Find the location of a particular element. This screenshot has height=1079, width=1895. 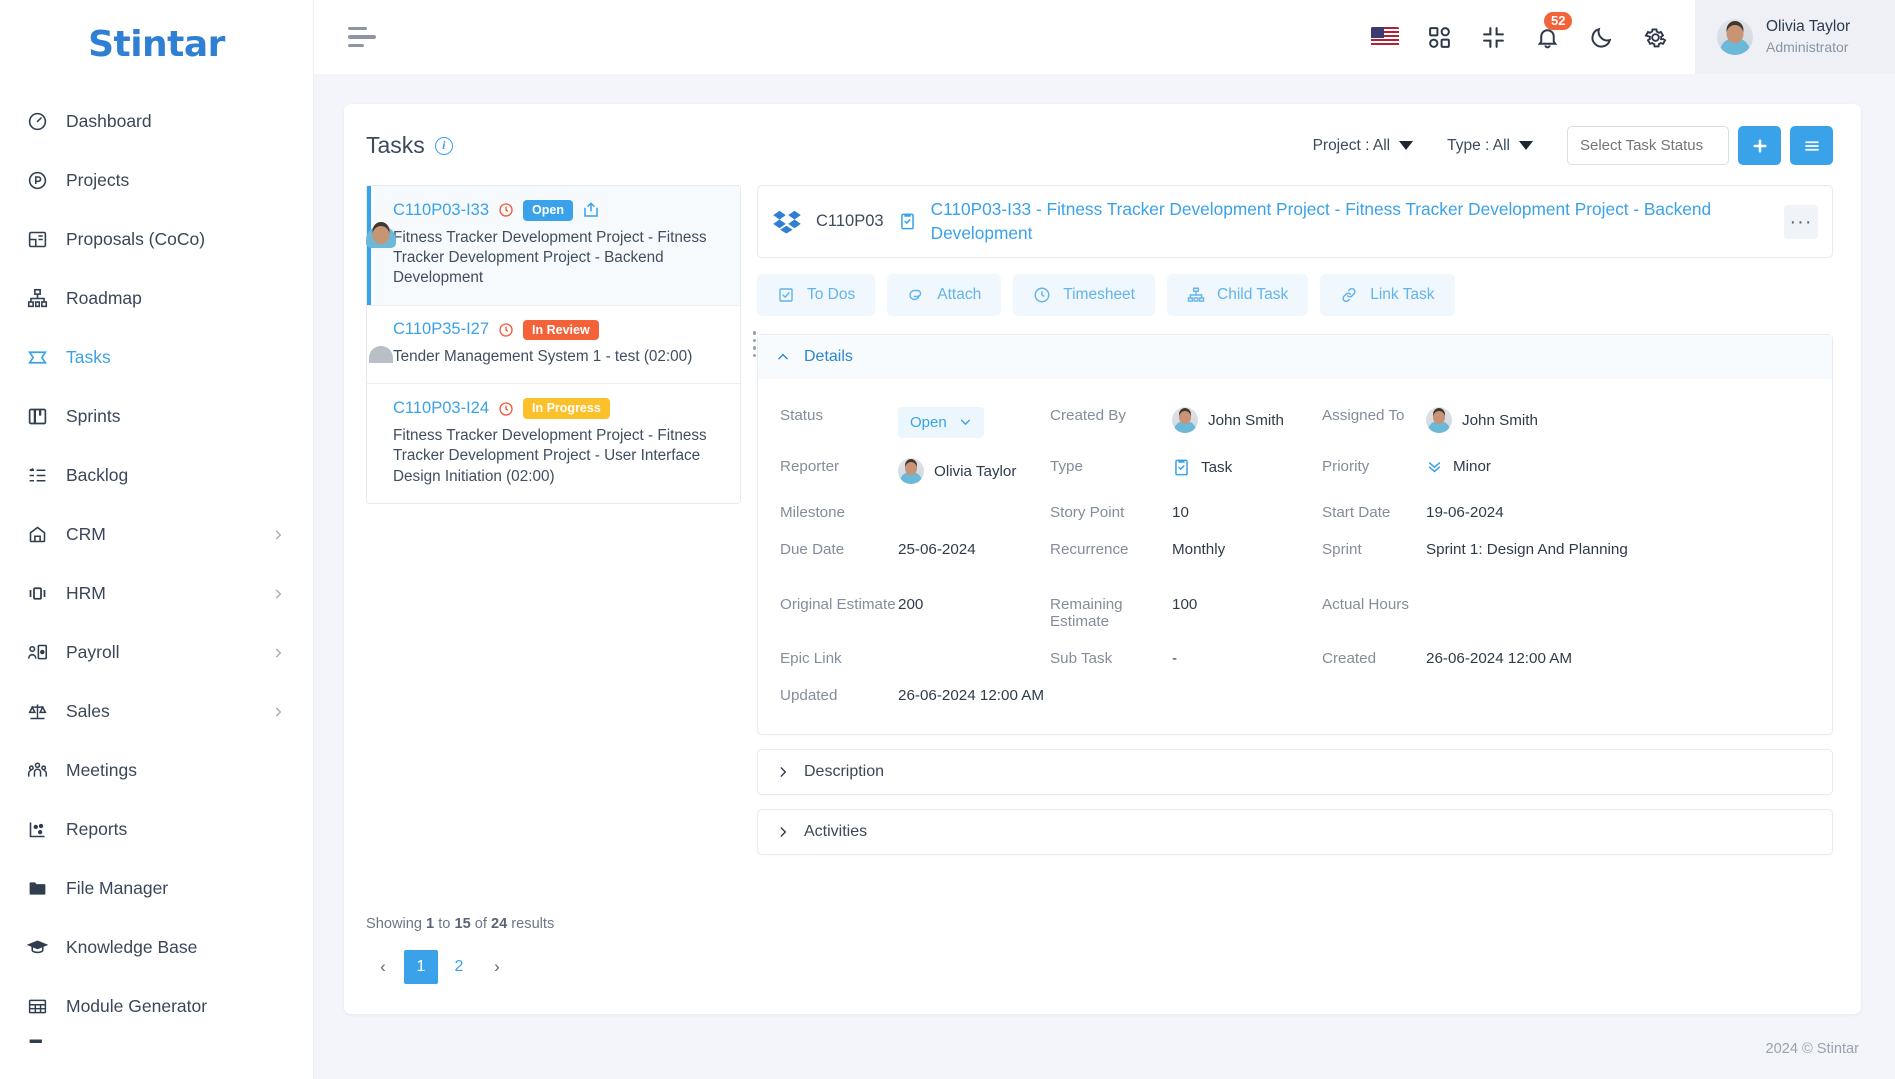

brand-logo: Stintar is located at coordinates (156, 44).